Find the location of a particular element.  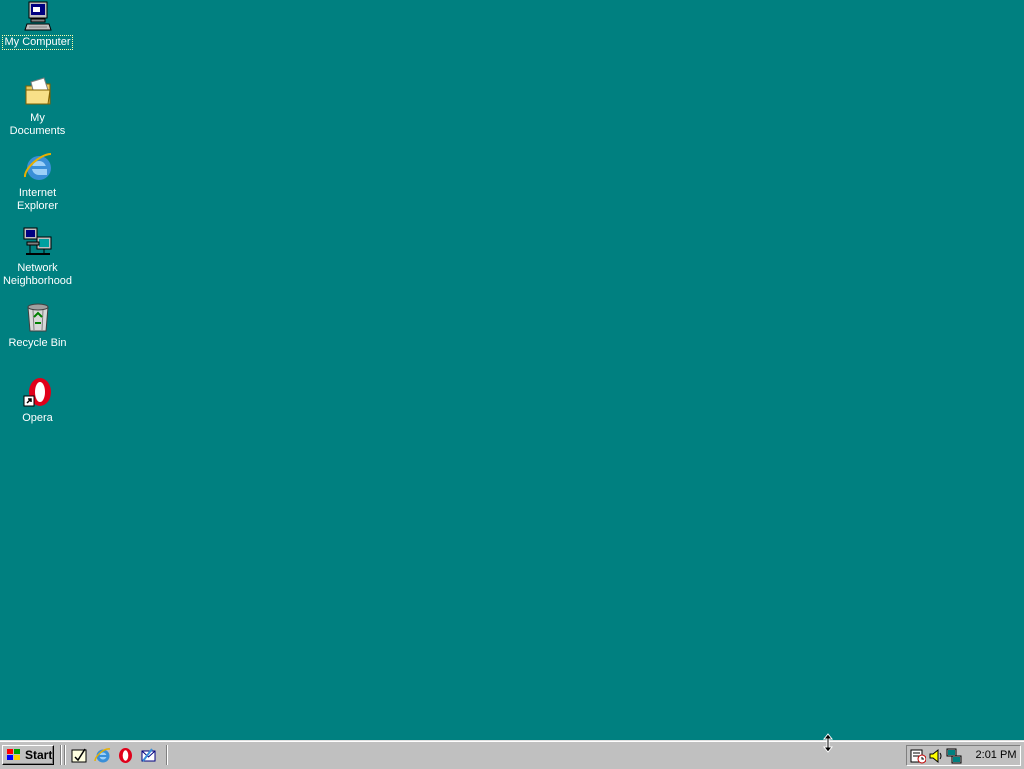

my-documents-icon is located at coordinates (38, 91).